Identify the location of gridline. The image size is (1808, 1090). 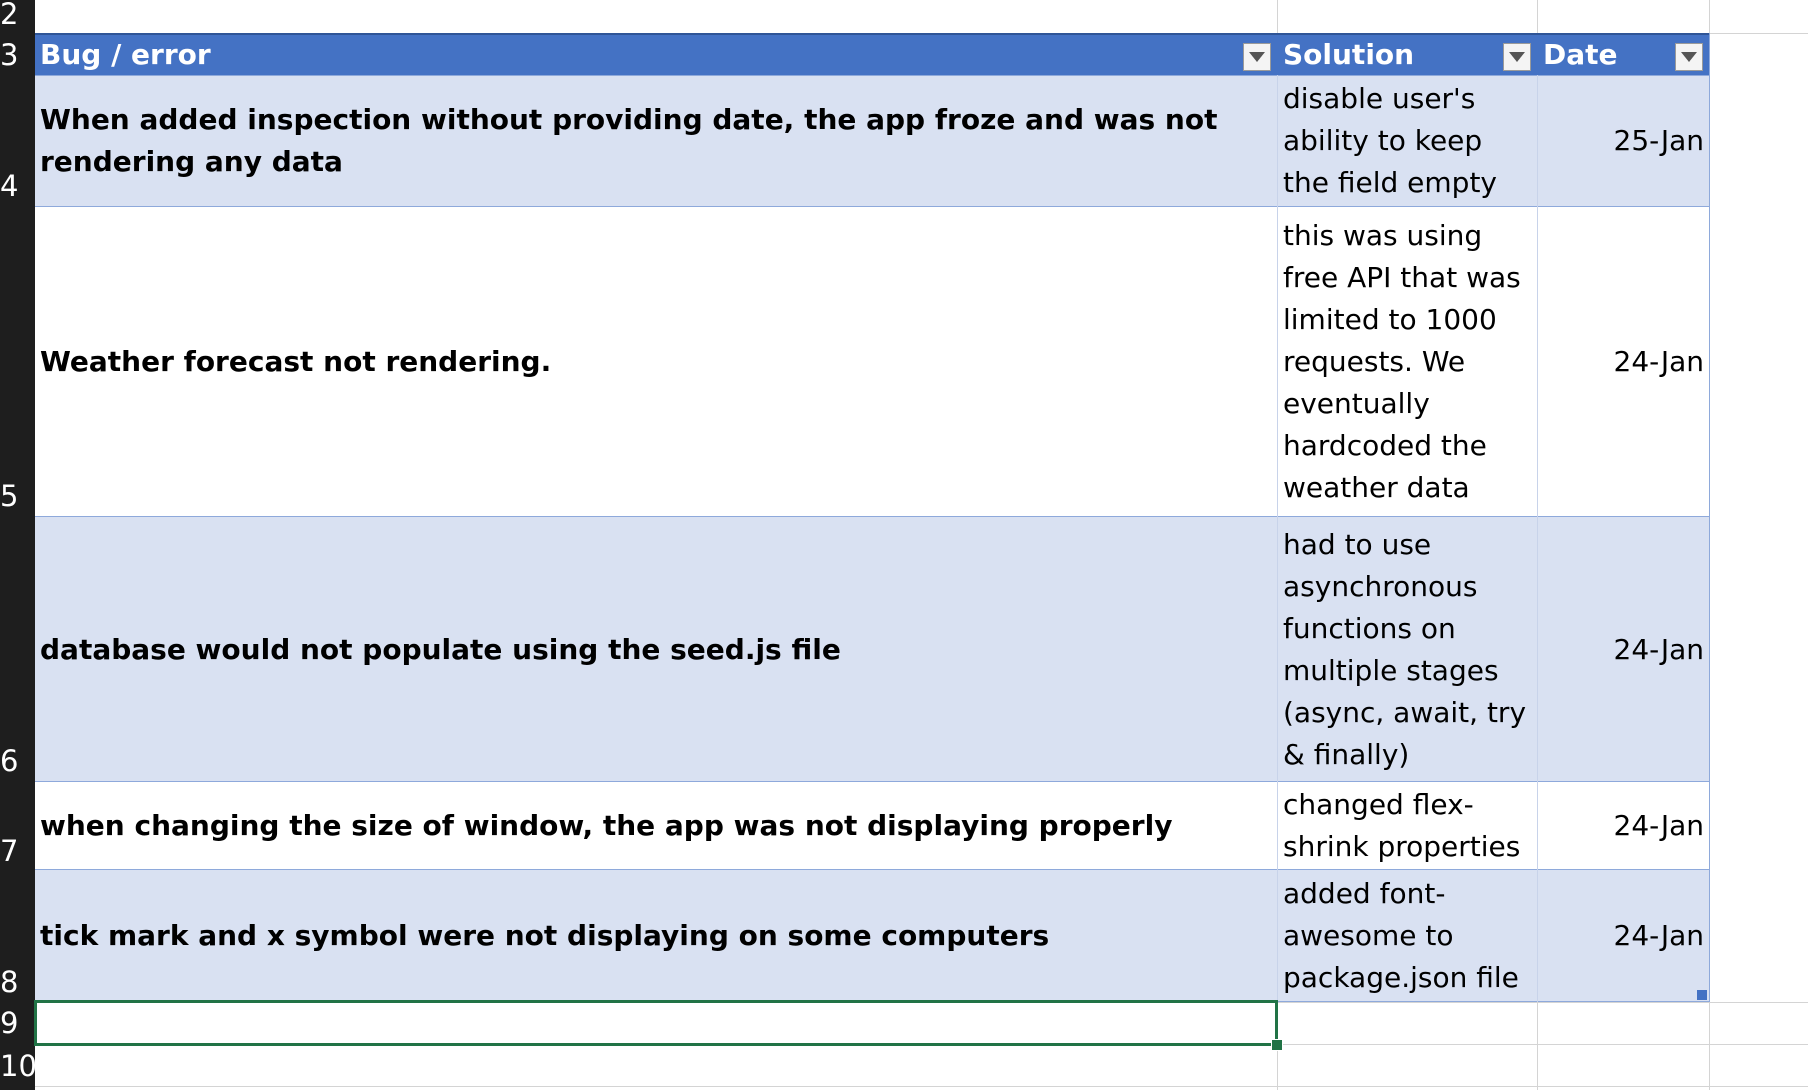
(921, 1086).